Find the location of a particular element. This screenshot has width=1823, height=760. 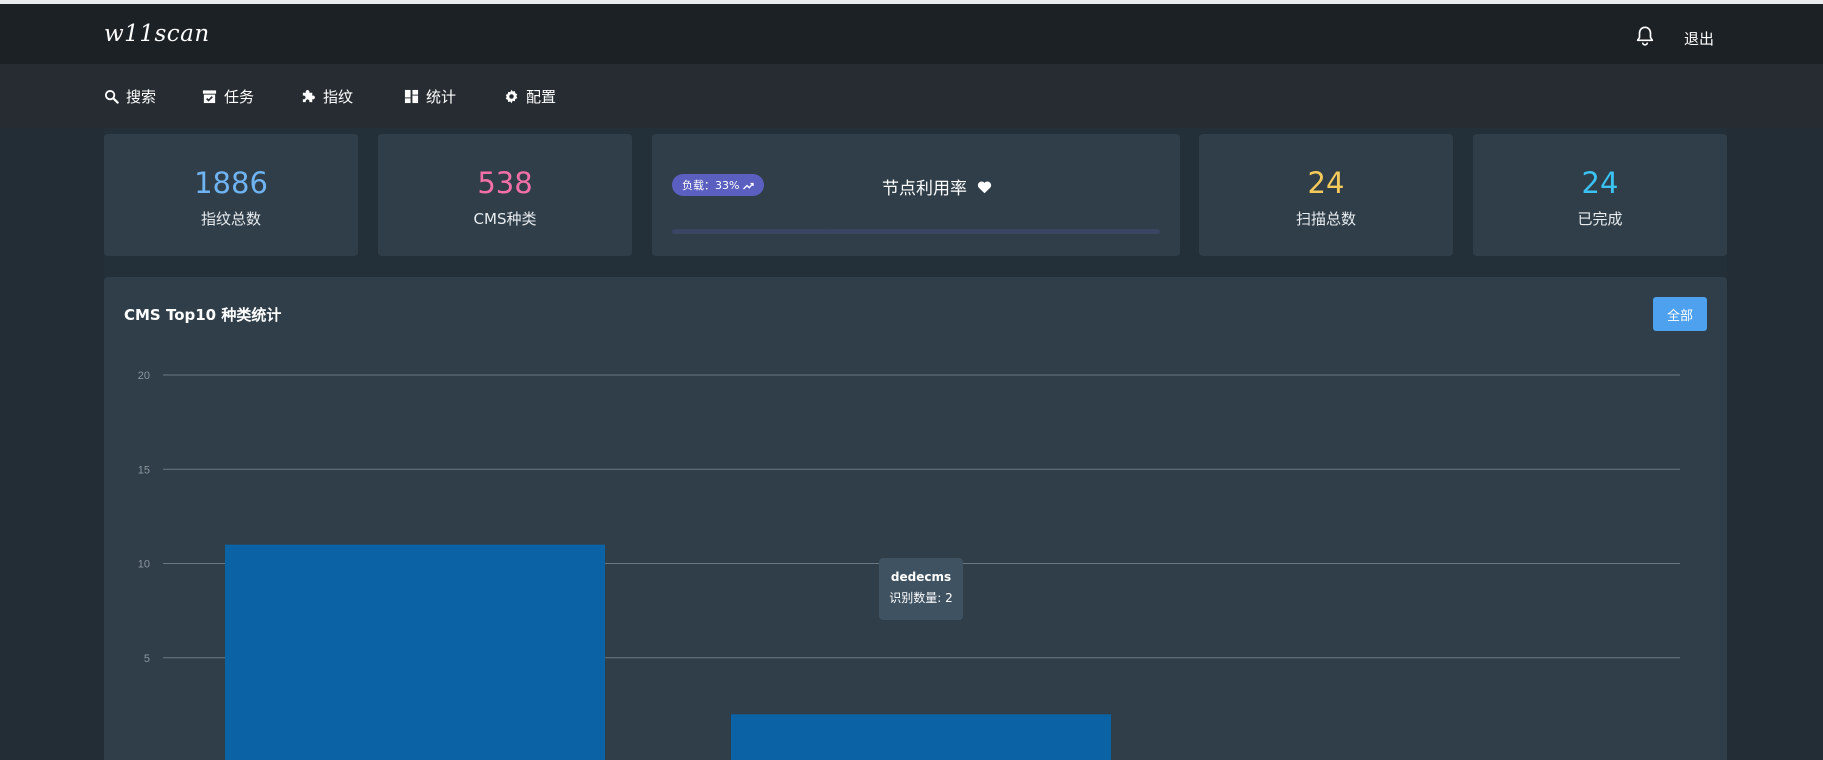

gear-icon is located at coordinates (511, 96).